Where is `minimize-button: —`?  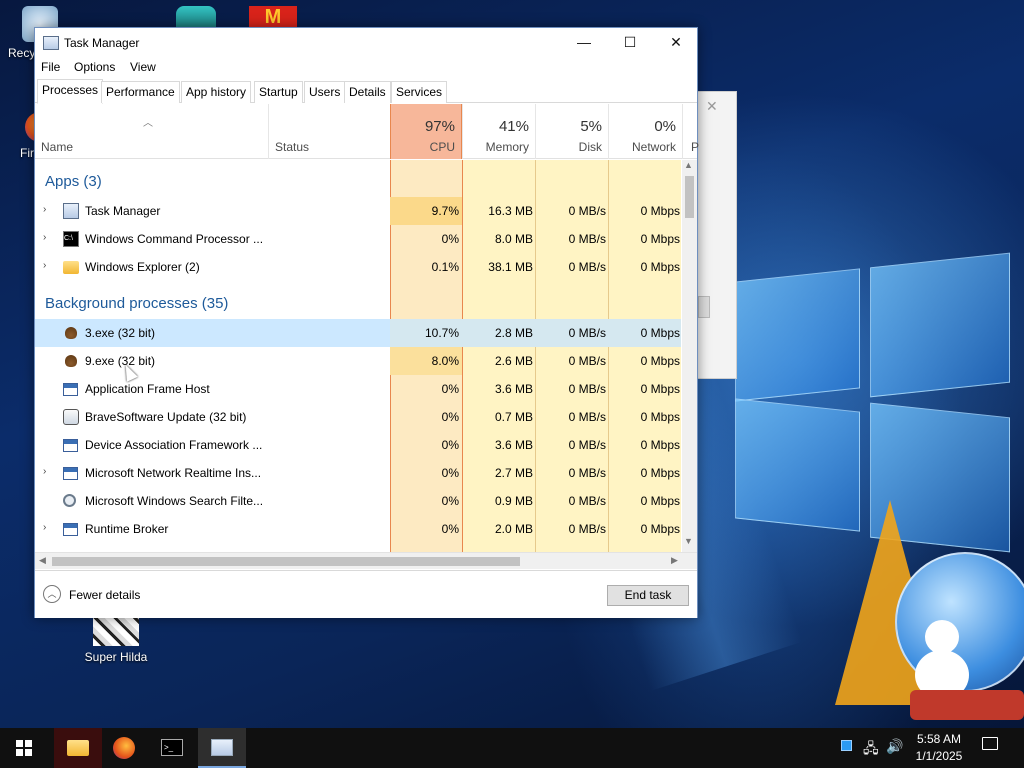
minimize-button: — is located at coordinates (584, 43).